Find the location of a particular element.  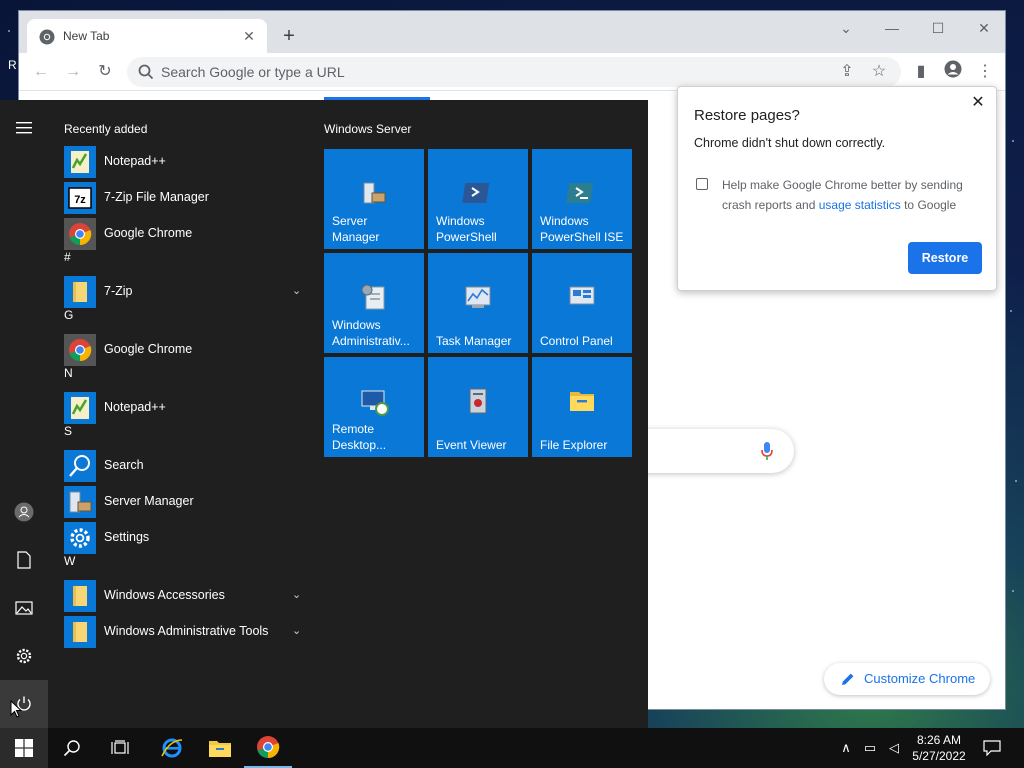

tile-task-manager: Task Manager is located at coordinates (478, 303).